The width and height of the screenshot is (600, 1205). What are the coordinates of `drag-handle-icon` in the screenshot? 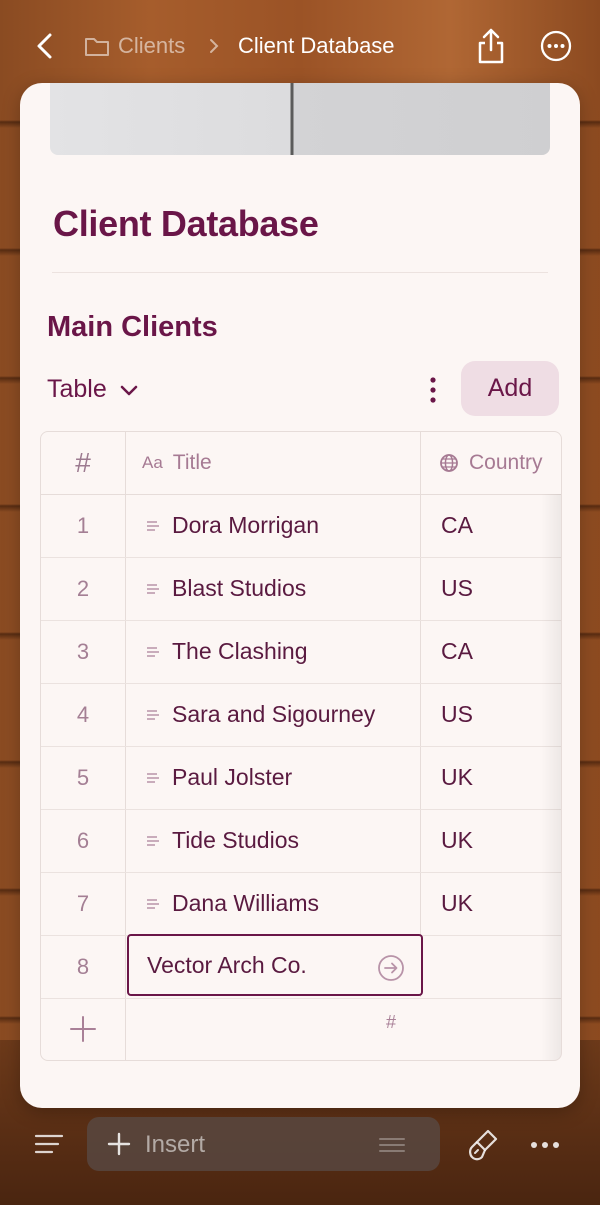 It's located at (392, 1145).